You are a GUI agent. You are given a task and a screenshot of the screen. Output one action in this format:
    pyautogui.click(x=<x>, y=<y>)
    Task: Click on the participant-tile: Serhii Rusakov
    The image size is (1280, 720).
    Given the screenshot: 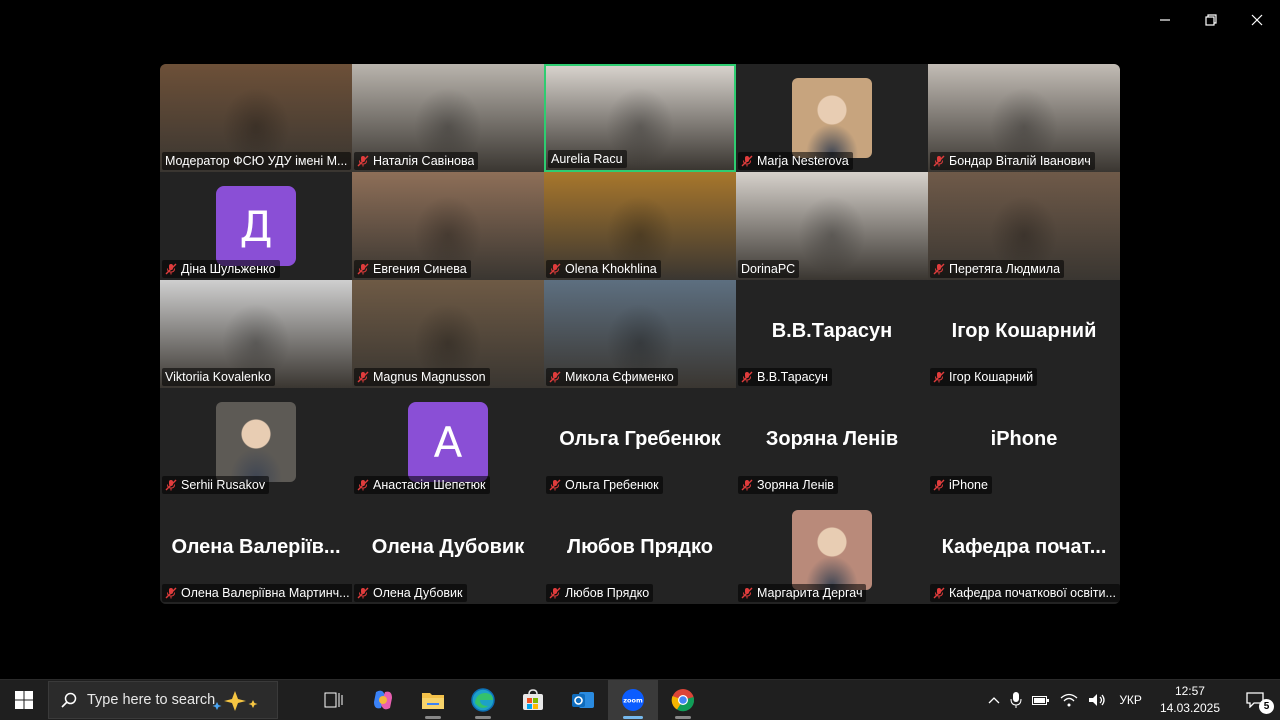 What is the action you would take?
    pyautogui.click(x=256, y=442)
    